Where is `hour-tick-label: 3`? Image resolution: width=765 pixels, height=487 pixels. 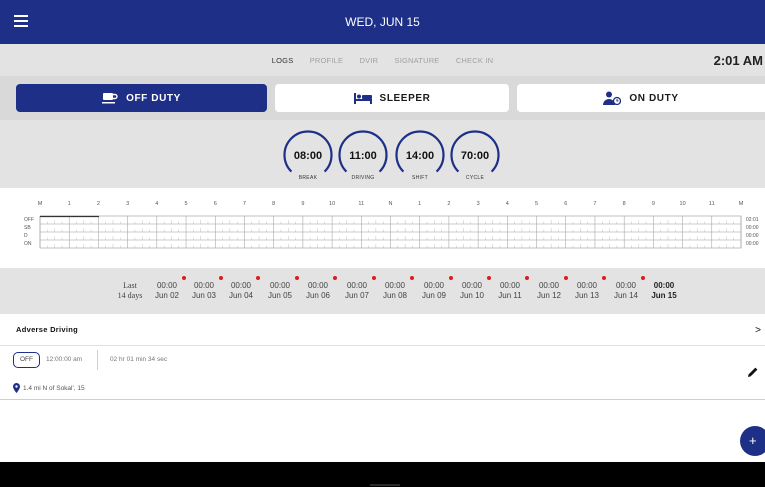
hour-tick-label: 3 is located at coordinates (478, 204).